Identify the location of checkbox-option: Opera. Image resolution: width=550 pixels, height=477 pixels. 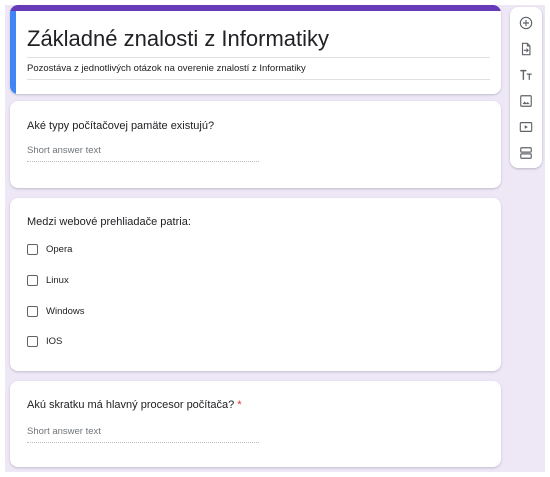
(49, 249).